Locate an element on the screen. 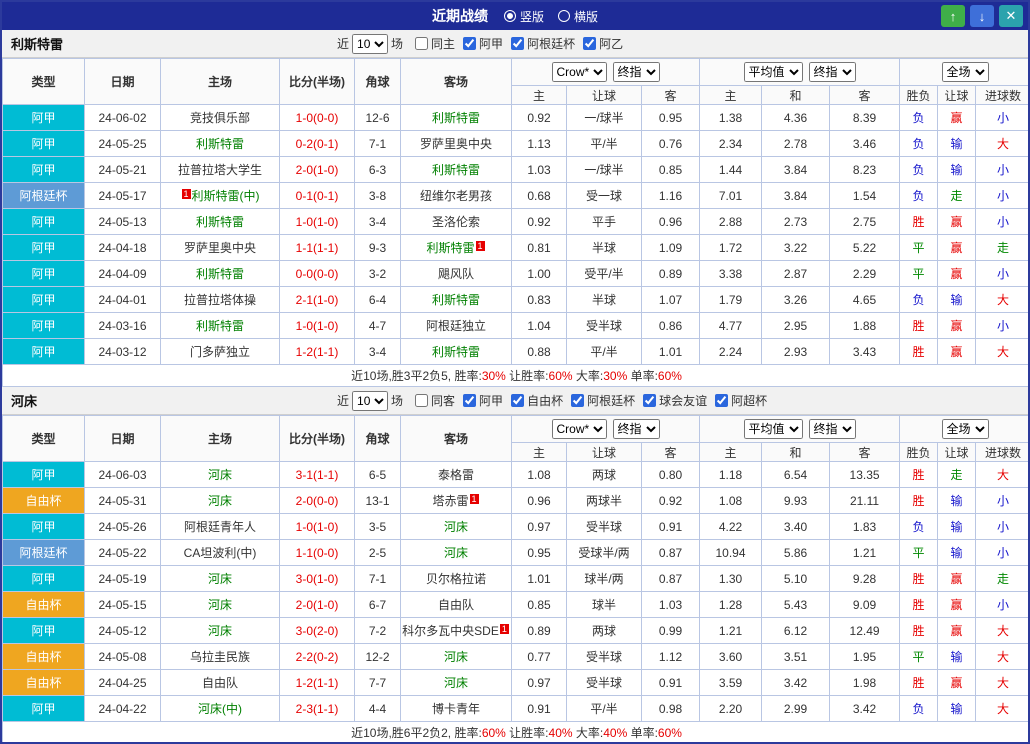 The image size is (1030, 744). same-venue-filter: 同客 is located at coordinates (435, 400).